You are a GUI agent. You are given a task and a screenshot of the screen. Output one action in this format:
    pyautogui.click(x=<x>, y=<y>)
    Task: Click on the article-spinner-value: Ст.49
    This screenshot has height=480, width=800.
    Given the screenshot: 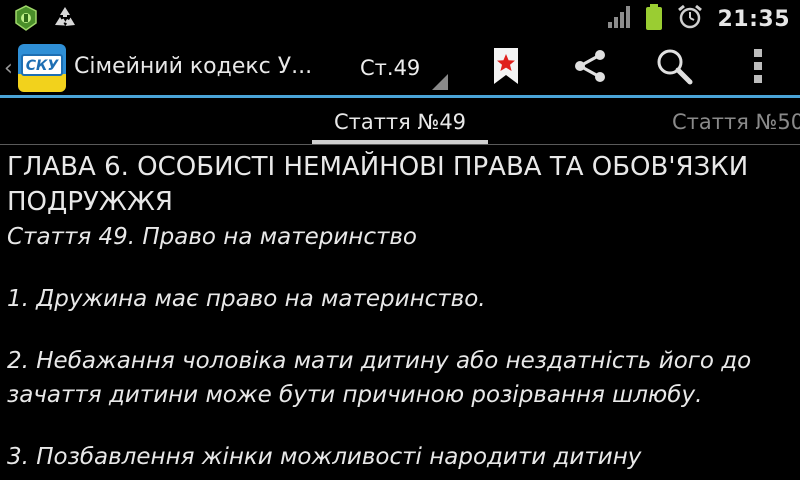 What is the action you would take?
    pyautogui.click(x=390, y=68)
    